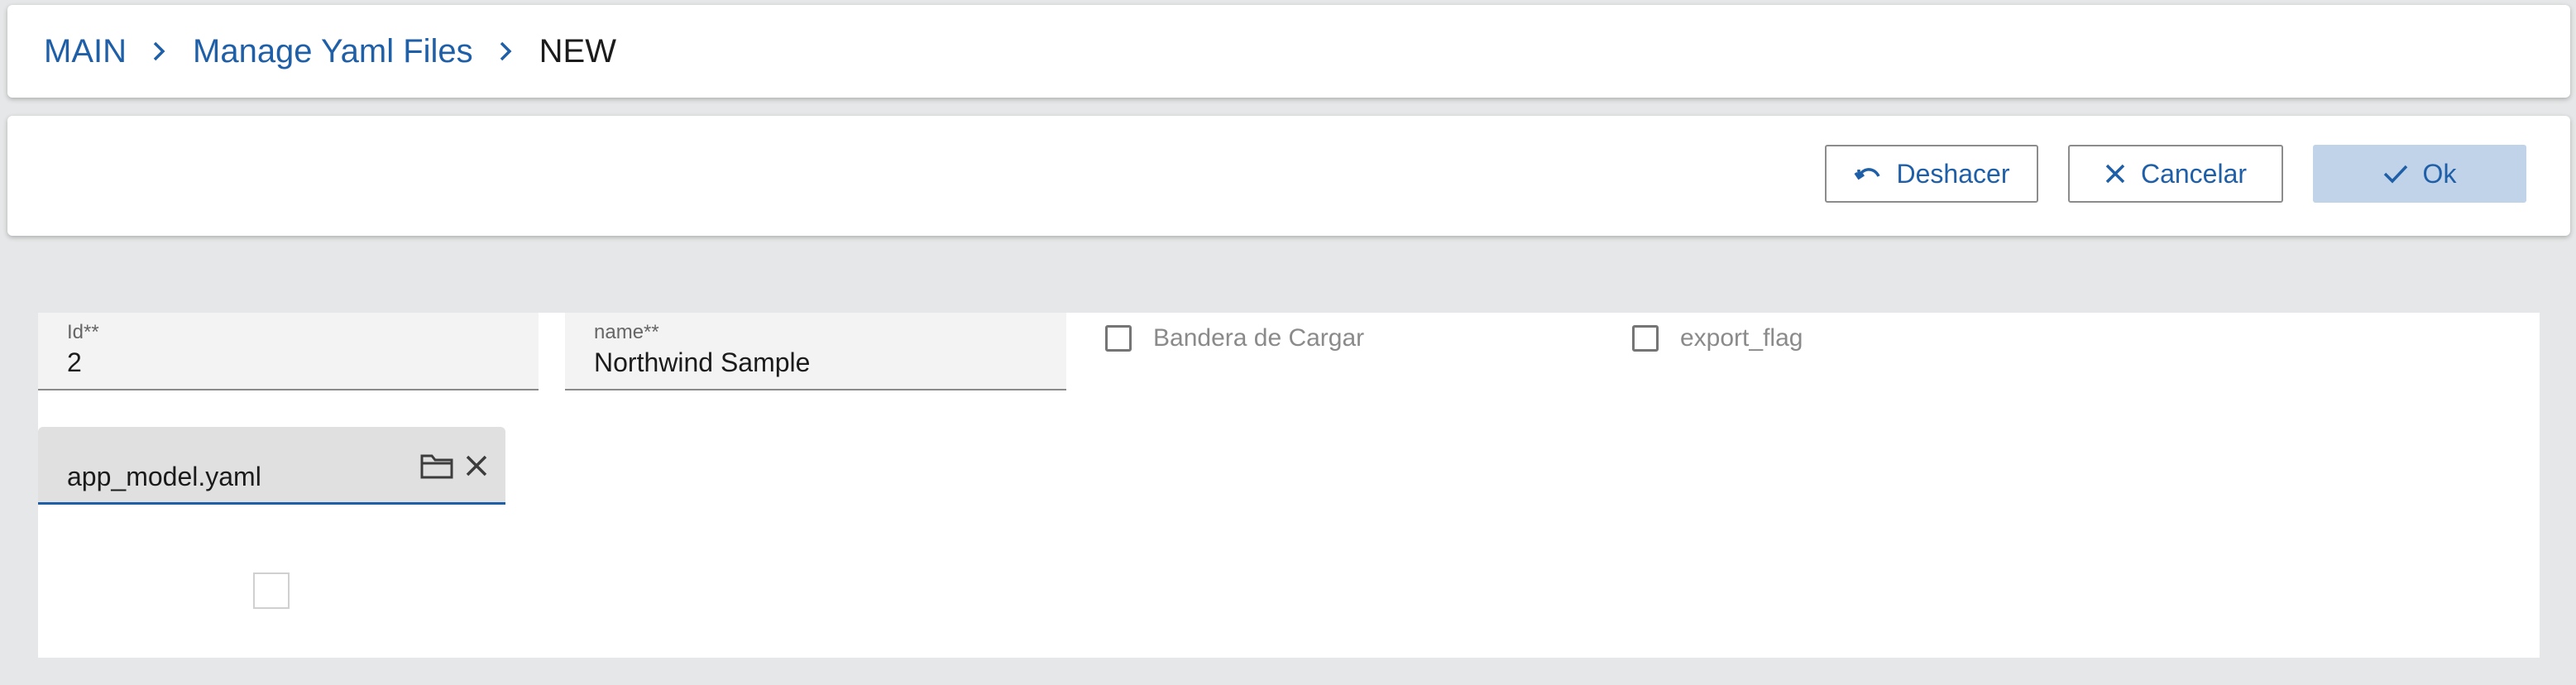 The width and height of the screenshot is (2576, 685). What do you see at coordinates (702, 362) in the screenshot?
I see `name-field-value: Northwind Sample` at bounding box center [702, 362].